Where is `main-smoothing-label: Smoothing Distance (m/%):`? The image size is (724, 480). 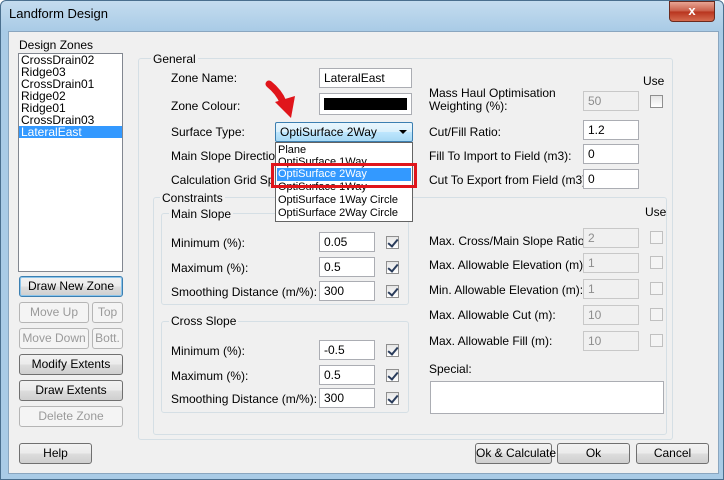 main-smoothing-label: Smoothing Distance (m/%): is located at coordinates (244, 292).